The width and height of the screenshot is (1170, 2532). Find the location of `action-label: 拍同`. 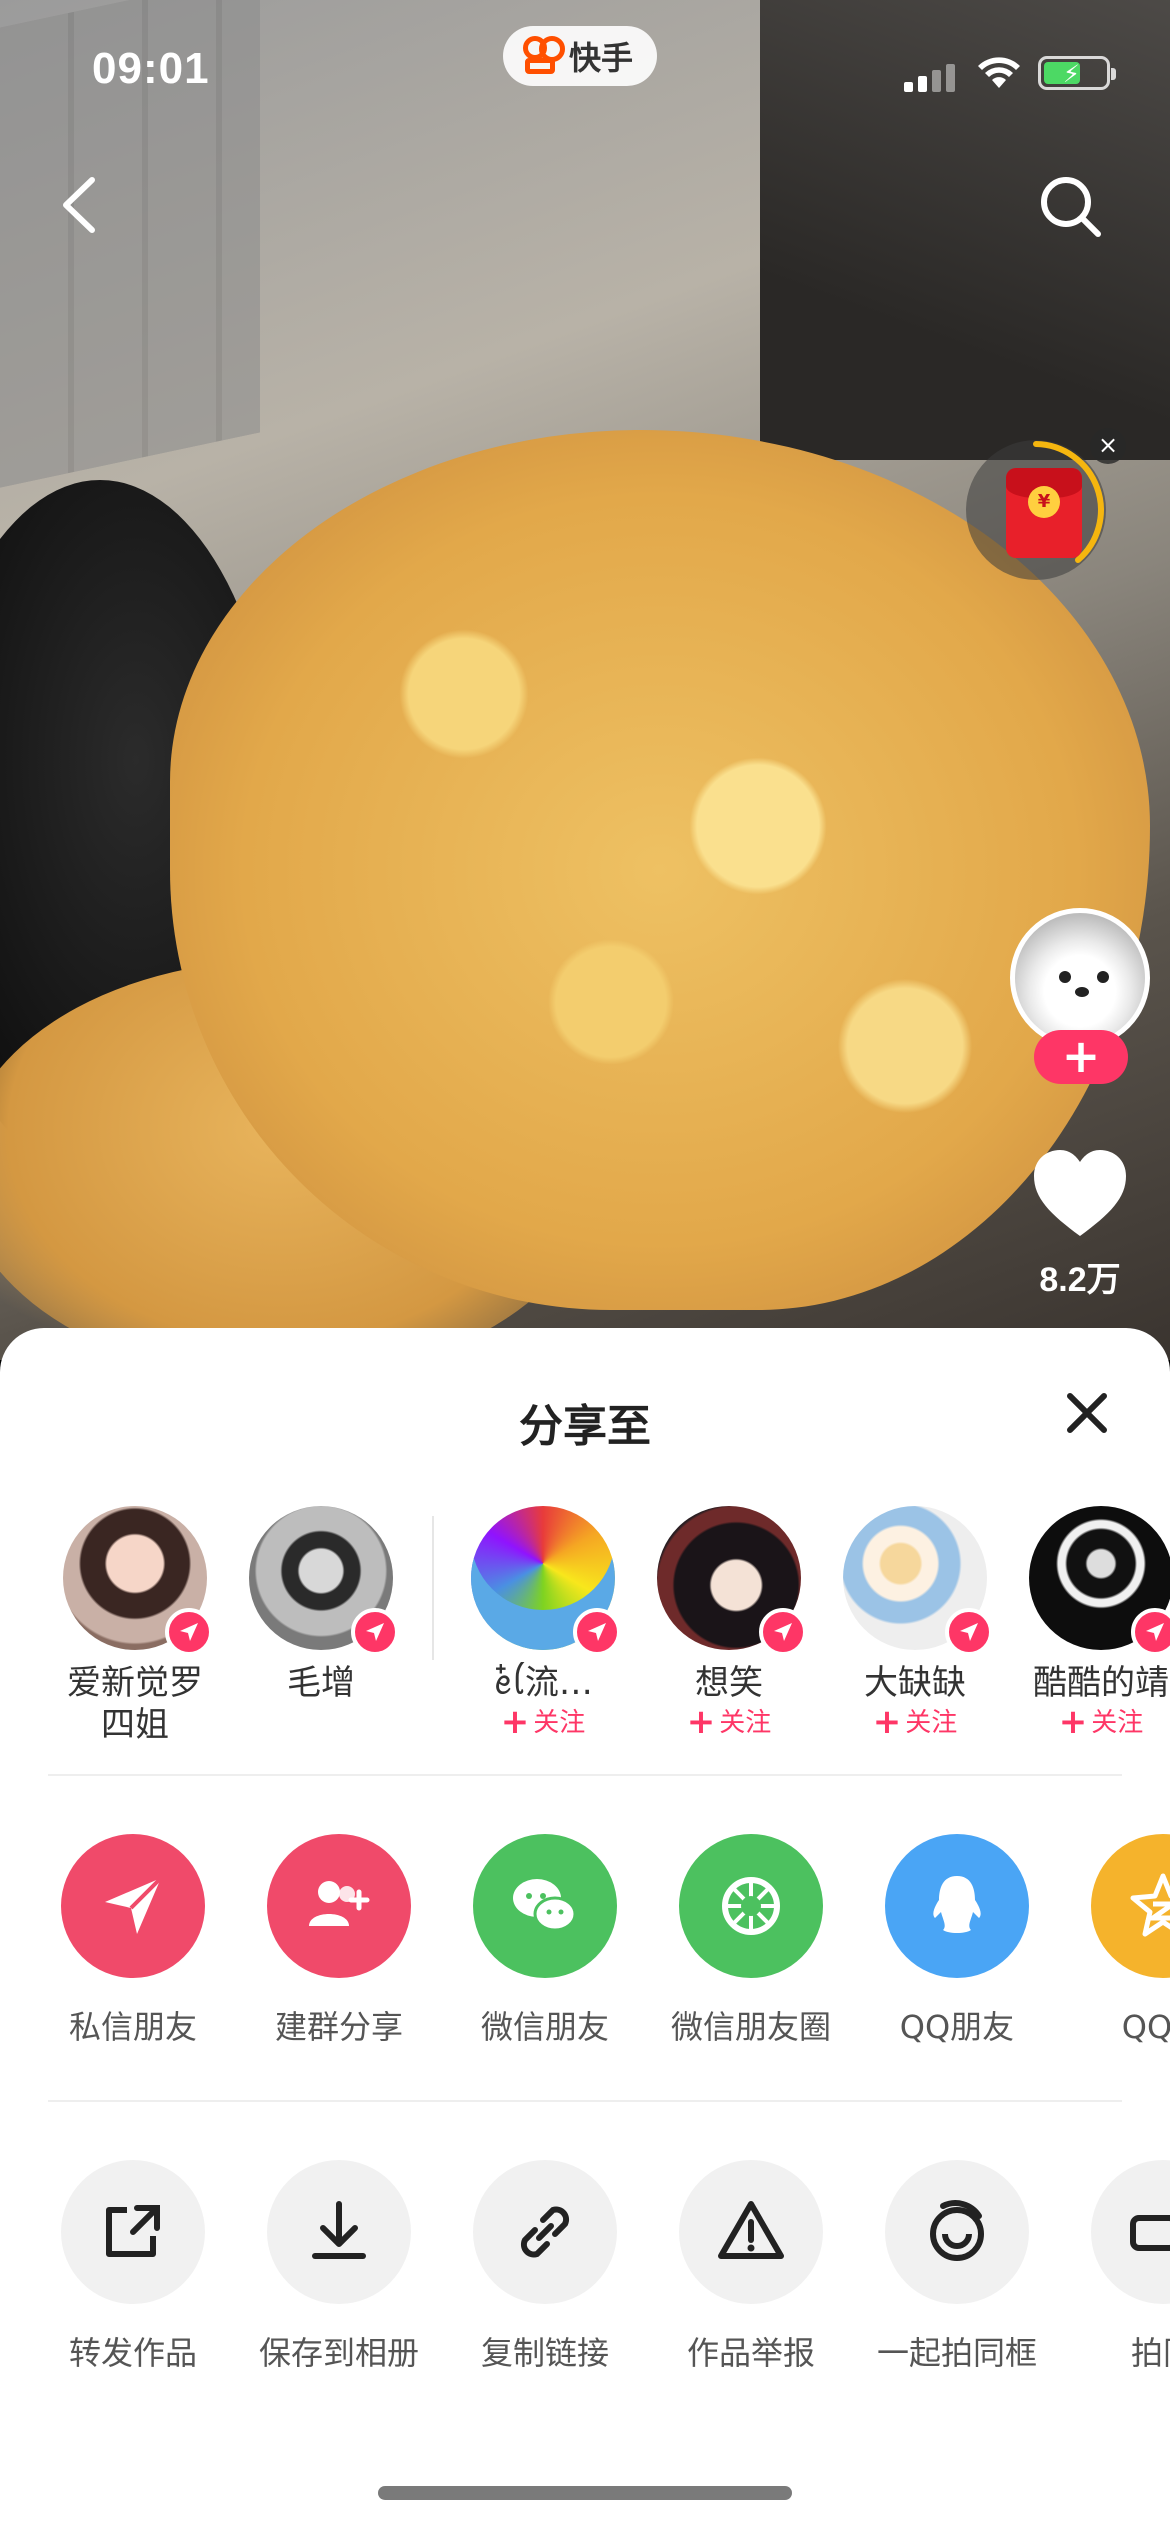

action-label: 拍同 is located at coordinates (1150, 2353).